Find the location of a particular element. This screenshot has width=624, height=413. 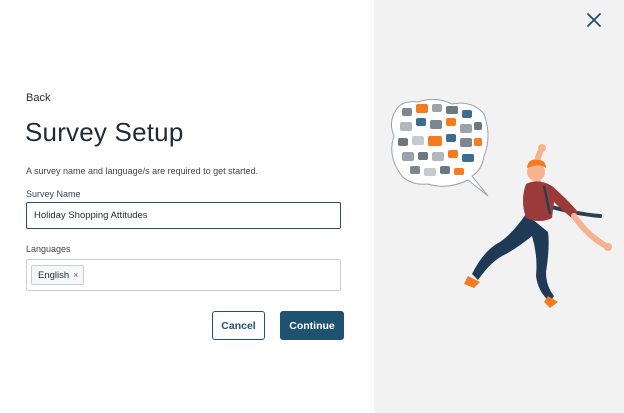

remove-chip-icon: × is located at coordinates (75, 275).